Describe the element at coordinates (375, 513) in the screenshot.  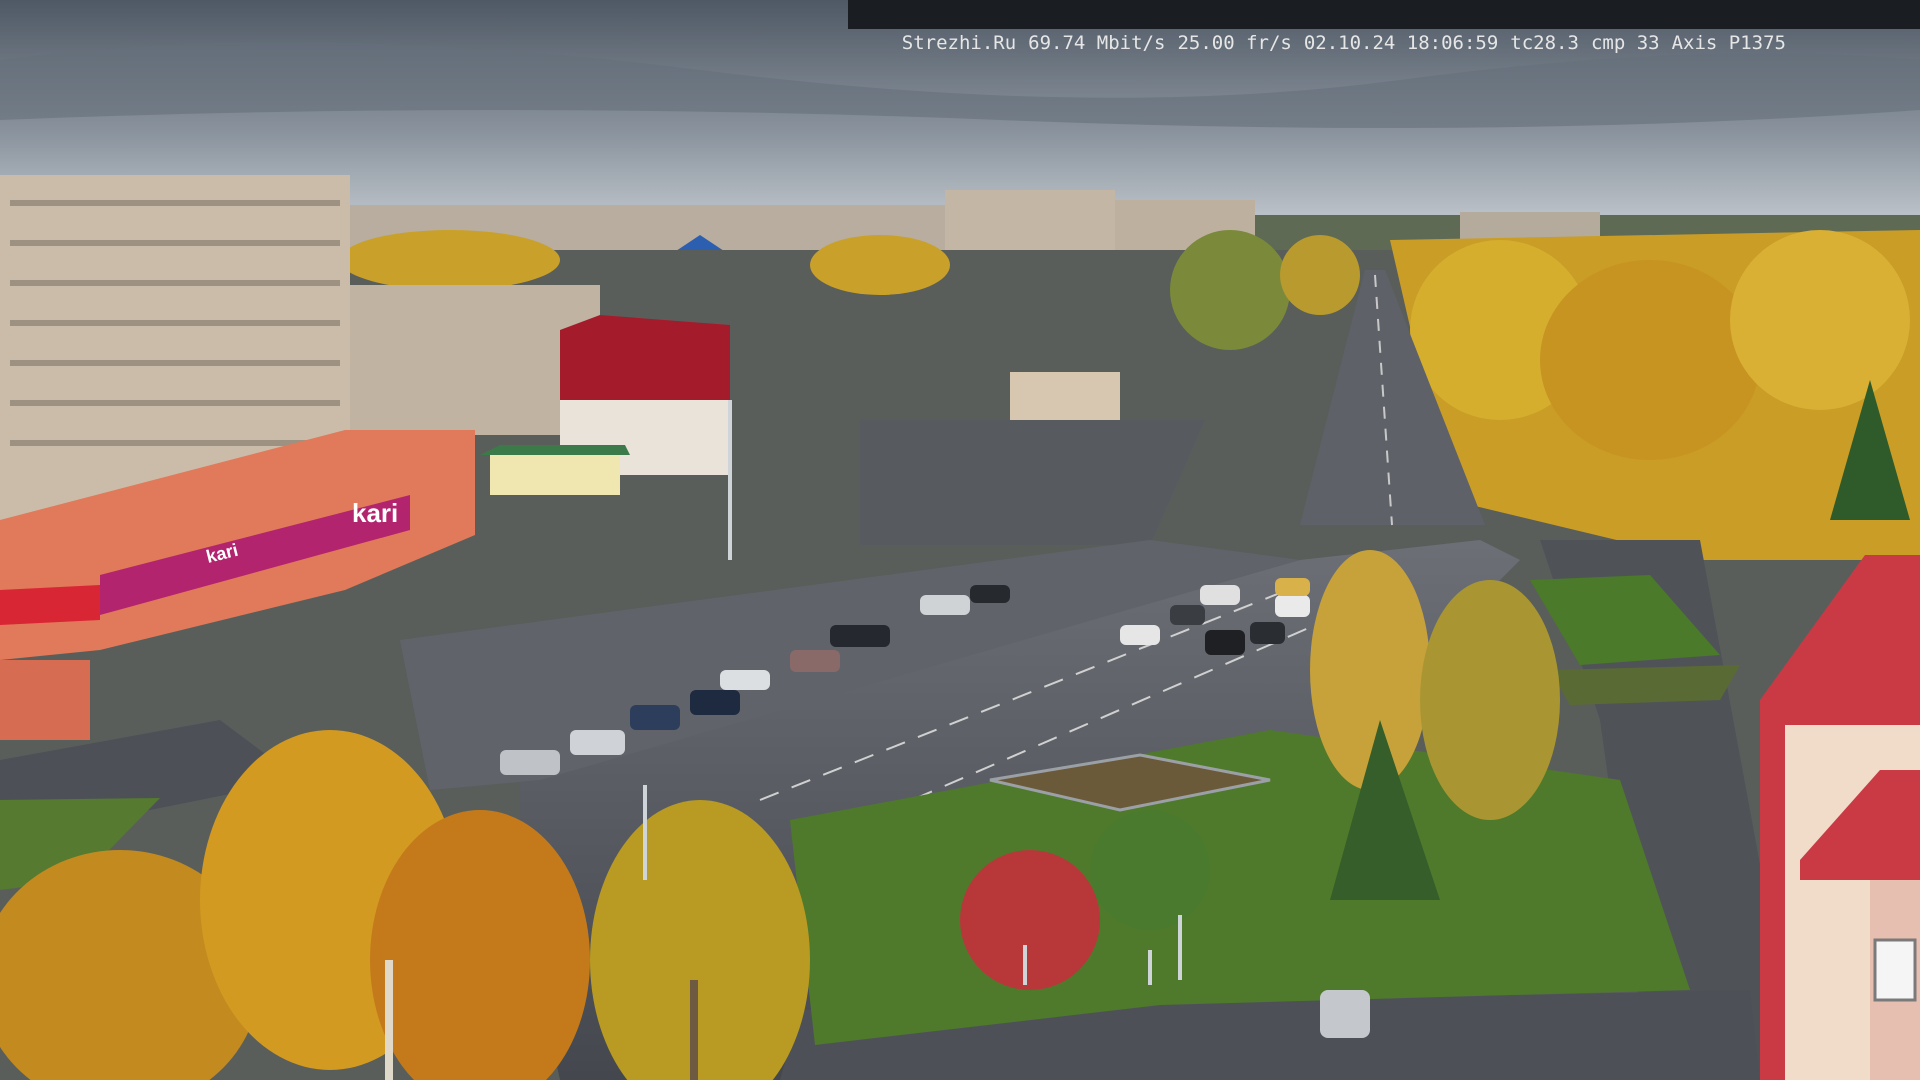
I see `brand-sign-main: kari` at that location.